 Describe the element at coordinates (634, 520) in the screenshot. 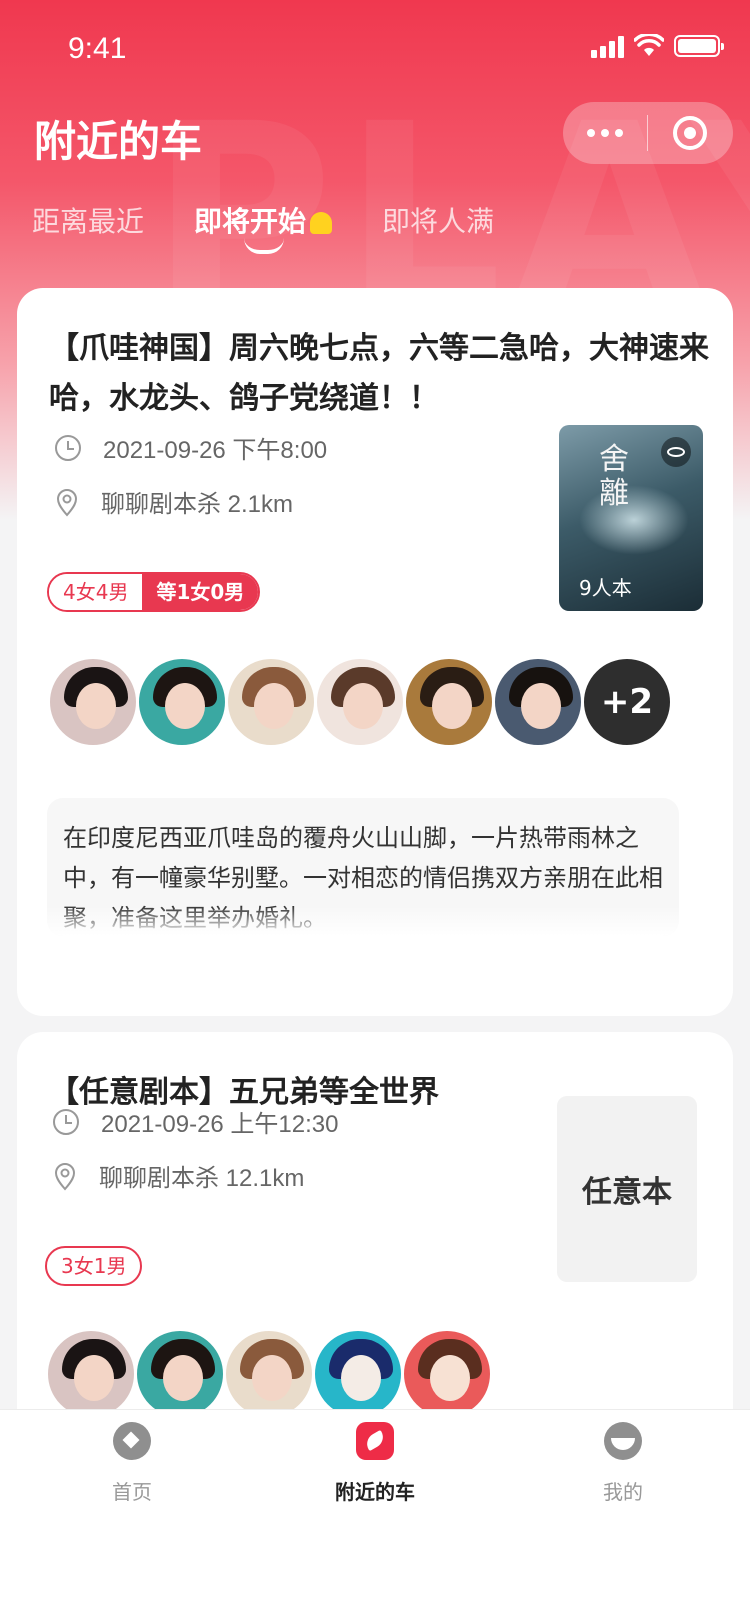

I see `cover-art` at that location.